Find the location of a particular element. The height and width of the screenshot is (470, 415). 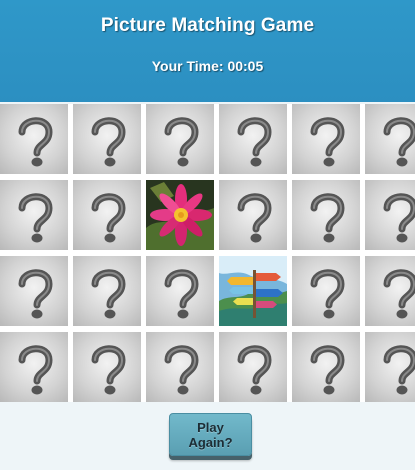

hidden-card-r3-c5 is located at coordinates (326, 291).